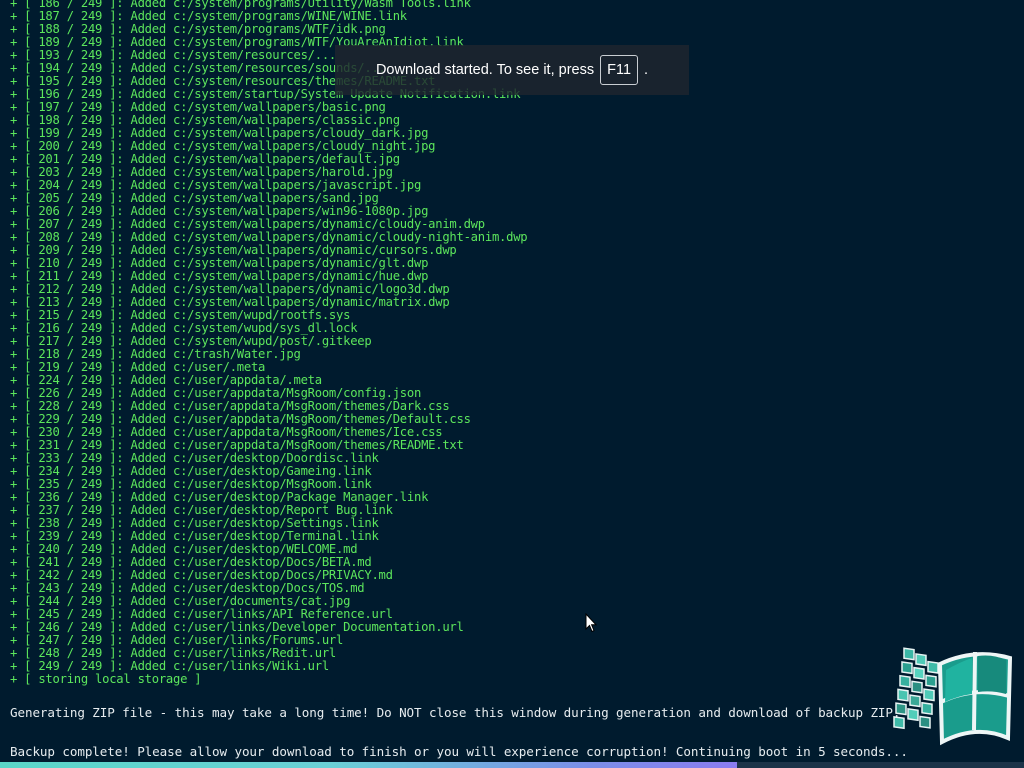 The image size is (1024, 768). Describe the element at coordinates (646, 70) in the screenshot. I see `download-notification-suffix: .` at that location.